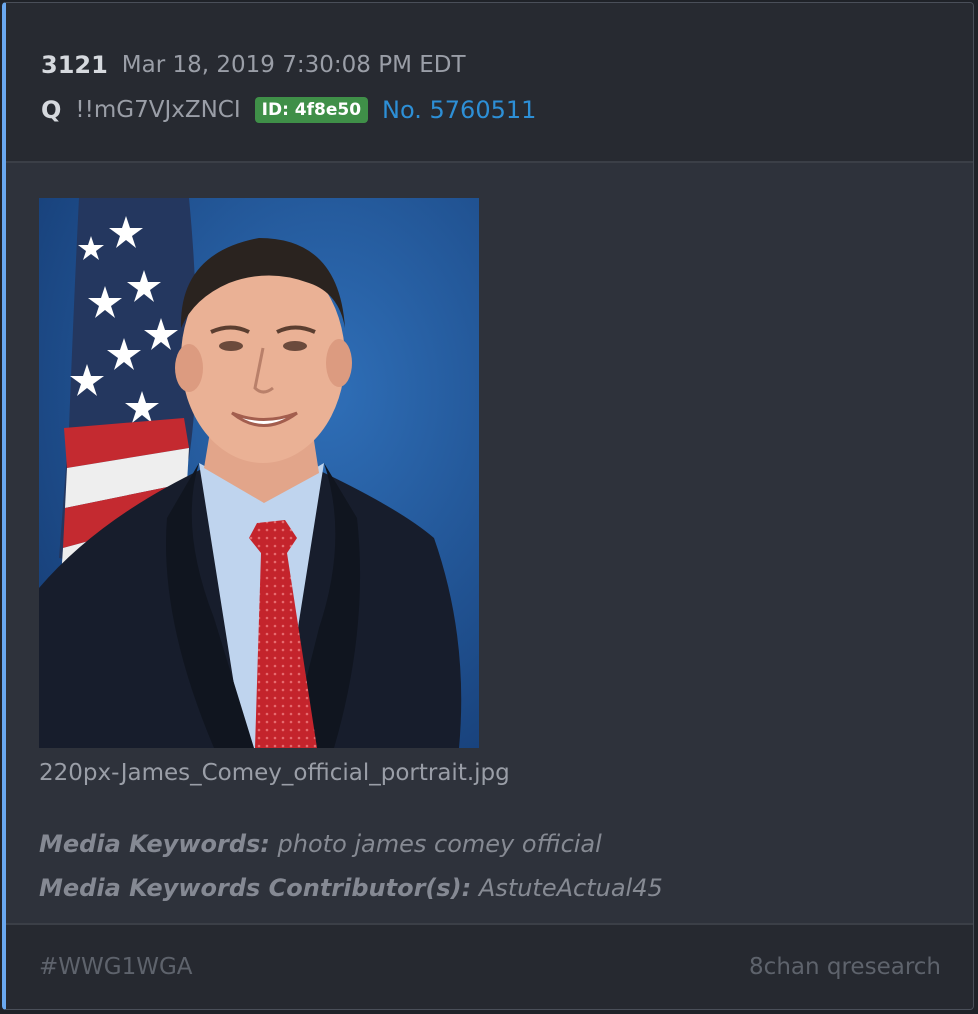 The width and height of the screenshot is (978, 1014). What do you see at coordinates (311, 110) in the screenshot?
I see `id-badge: ID: 4f8e50` at bounding box center [311, 110].